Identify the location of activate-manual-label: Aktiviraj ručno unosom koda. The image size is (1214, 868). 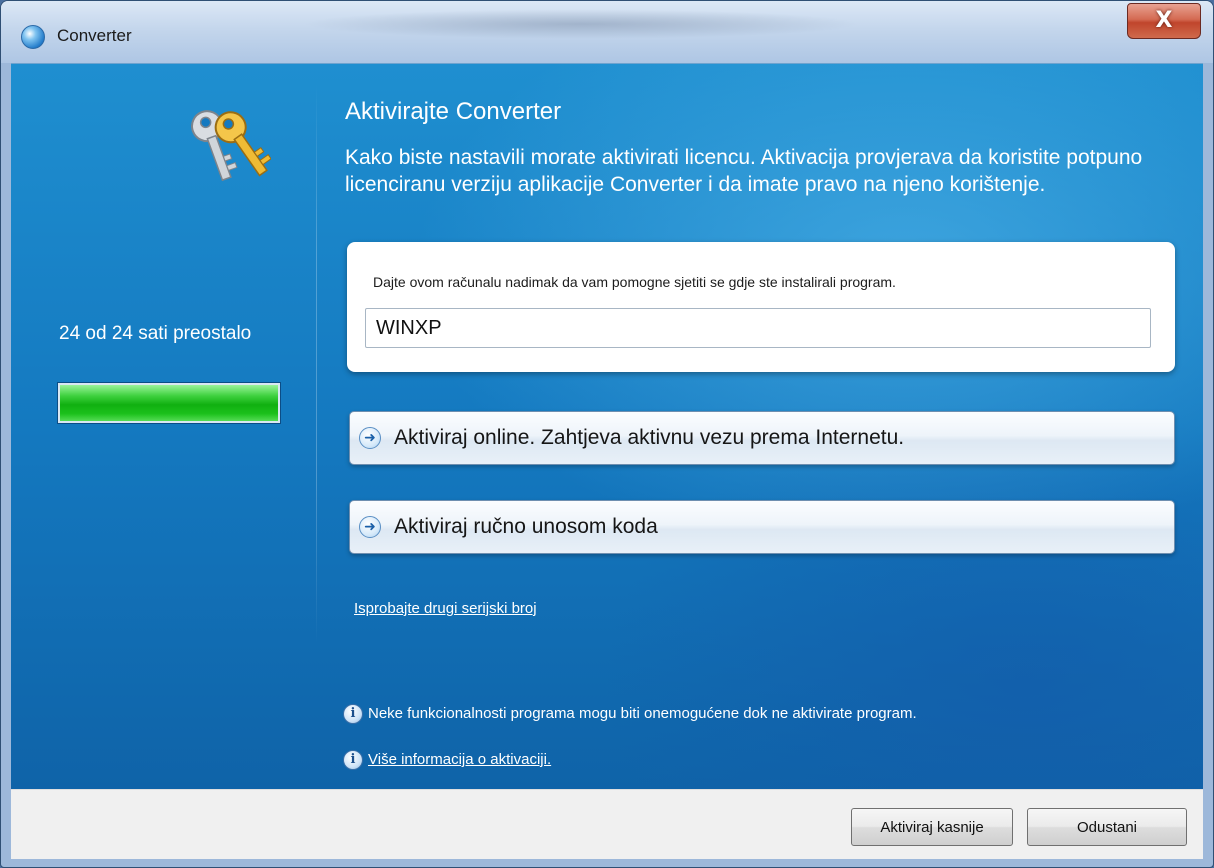
(526, 526).